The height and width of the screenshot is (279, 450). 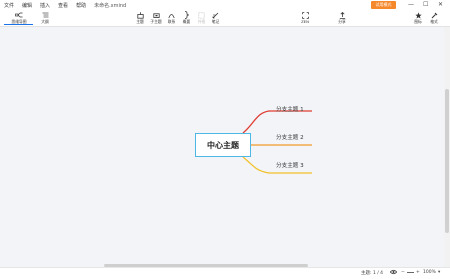 What do you see at coordinates (215, 15) in the screenshot?
I see `notes-icon` at bounding box center [215, 15].